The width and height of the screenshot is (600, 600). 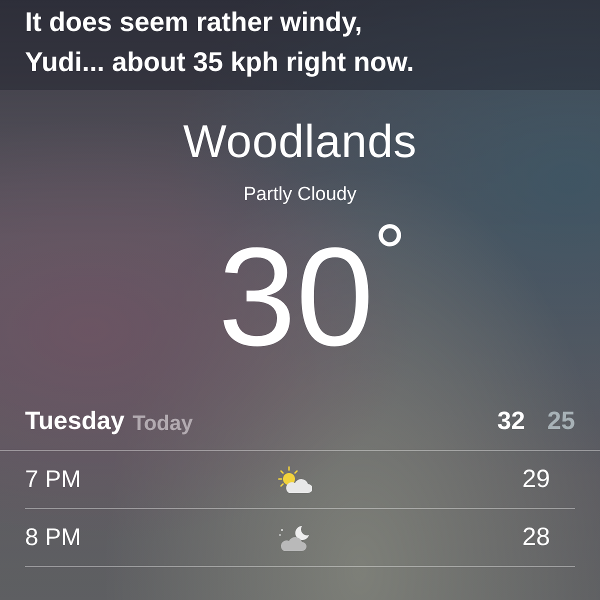 What do you see at coordinates (194, 22) in the screenshot?
I see `siri-response-text: It does seem rather windy,` at bounding box center [194, 22].